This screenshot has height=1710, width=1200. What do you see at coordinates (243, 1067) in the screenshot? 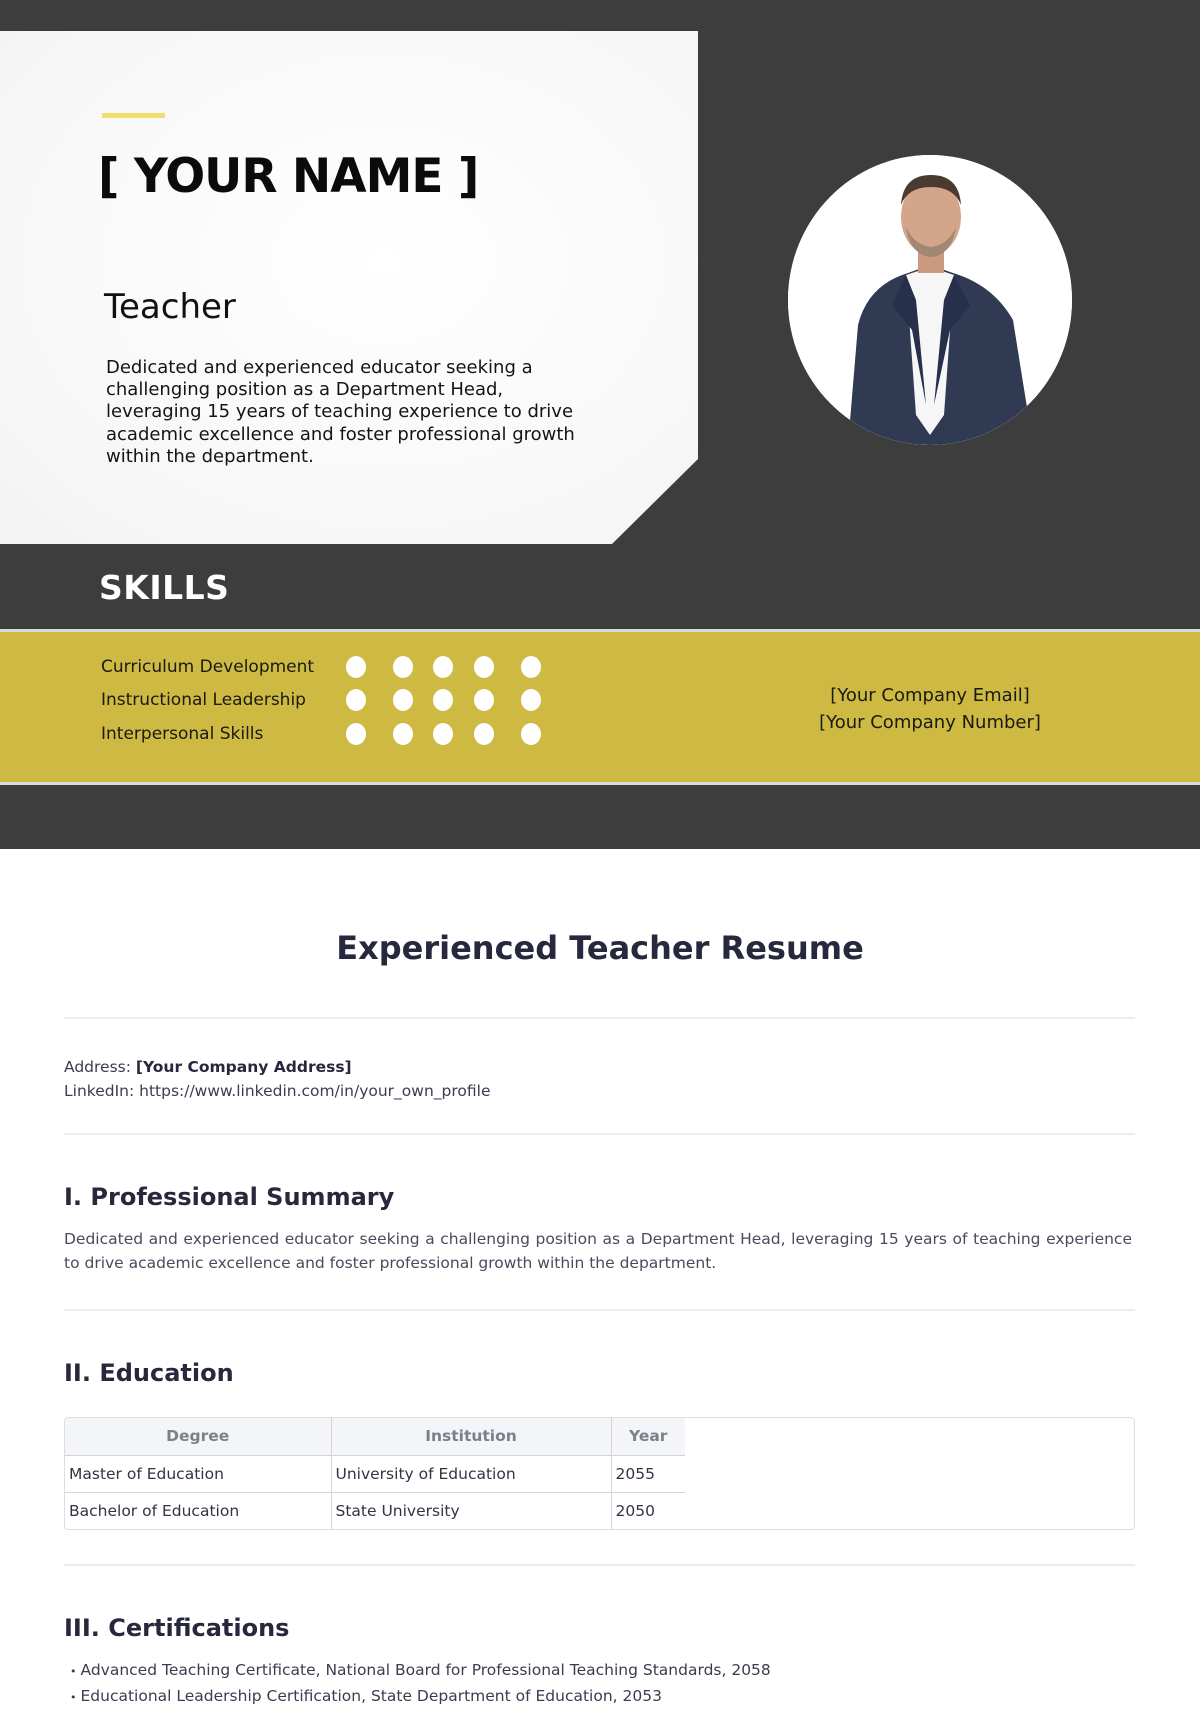
I see `address-value: [Your Company Address]` at bounding box center [243, 1067].